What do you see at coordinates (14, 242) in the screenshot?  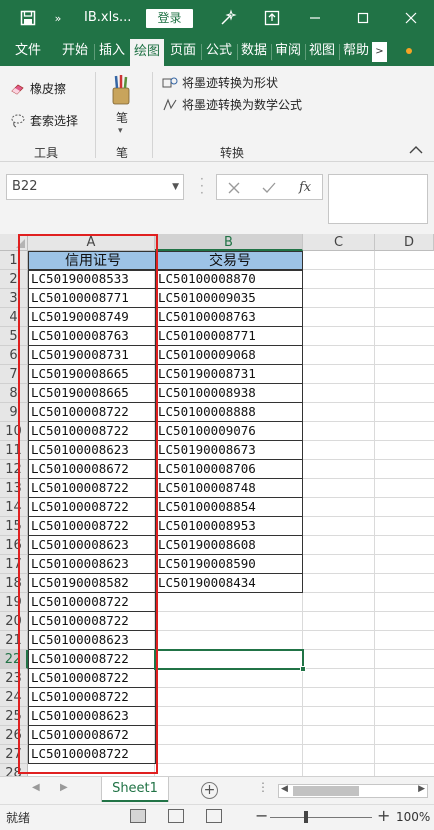 I see `select-all-button` at bounding box center [14, 242].